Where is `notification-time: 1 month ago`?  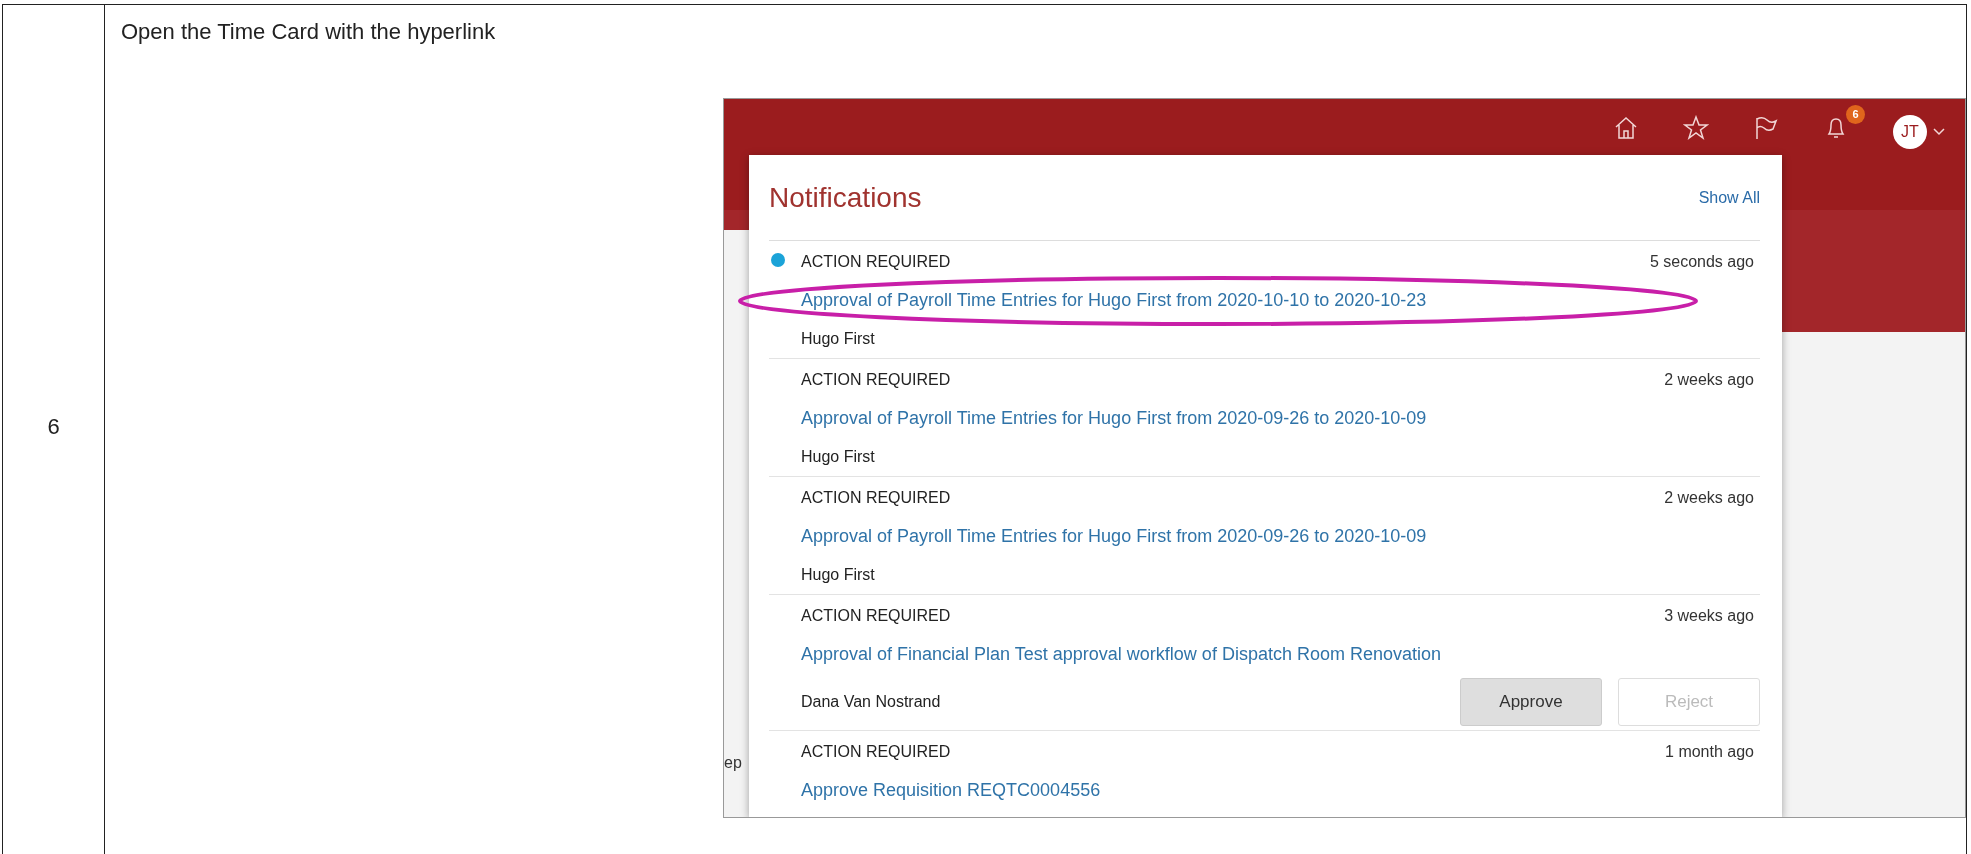 notification-time: 1 month ago is located at coordinates (1710, 752).